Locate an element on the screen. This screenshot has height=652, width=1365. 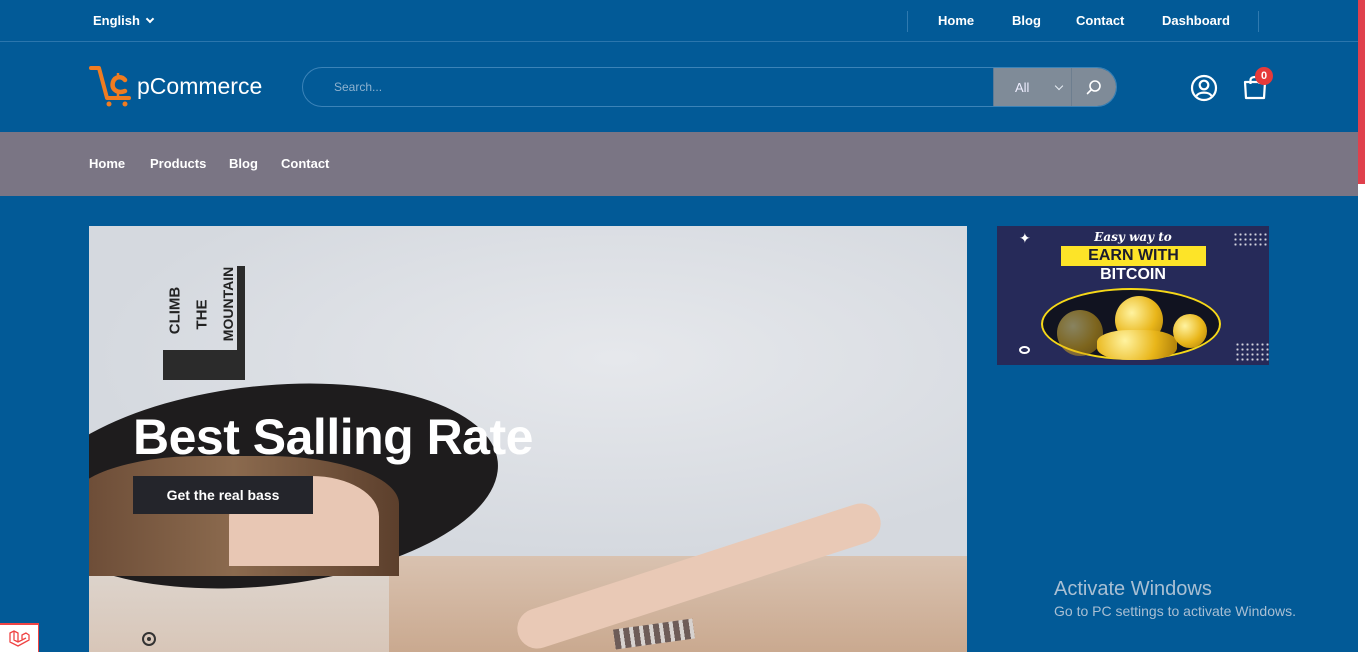
page-scrollbar is located at coordinates (1361, 326).